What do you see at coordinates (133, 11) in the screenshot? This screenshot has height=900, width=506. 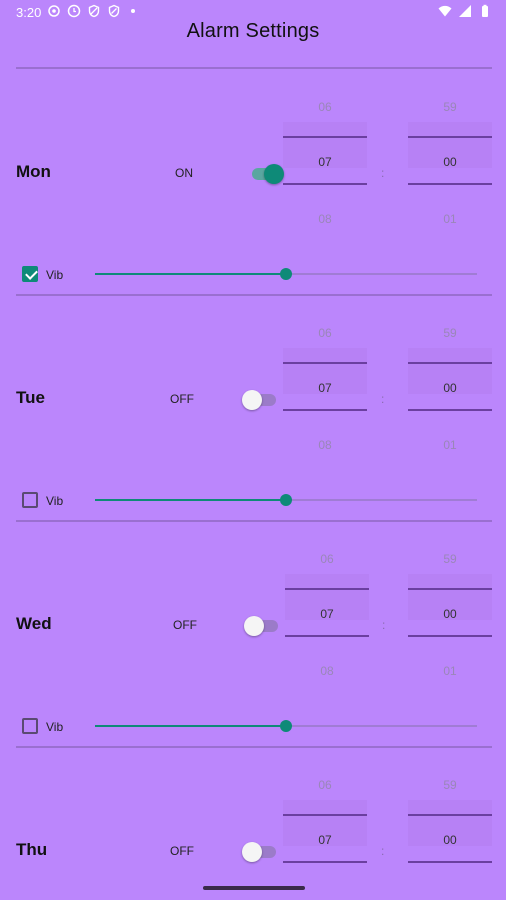 I see `more-notifications-dot` at bounding box center [133, 11].